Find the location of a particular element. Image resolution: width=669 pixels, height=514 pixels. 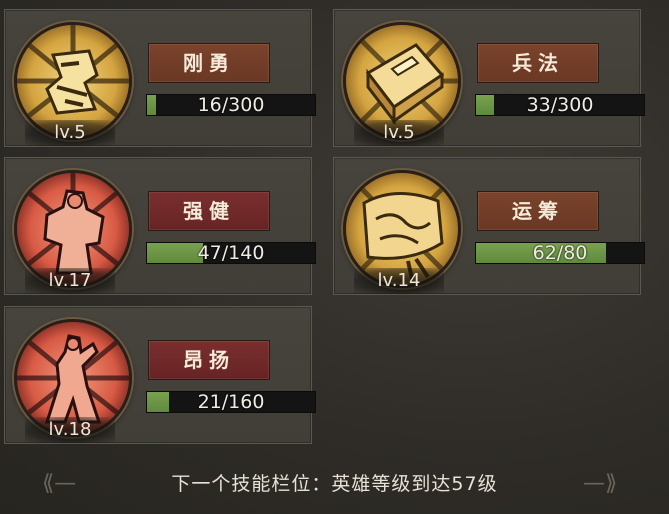

skill-progress-text: 16/300 is located at coordinates (231, 105).